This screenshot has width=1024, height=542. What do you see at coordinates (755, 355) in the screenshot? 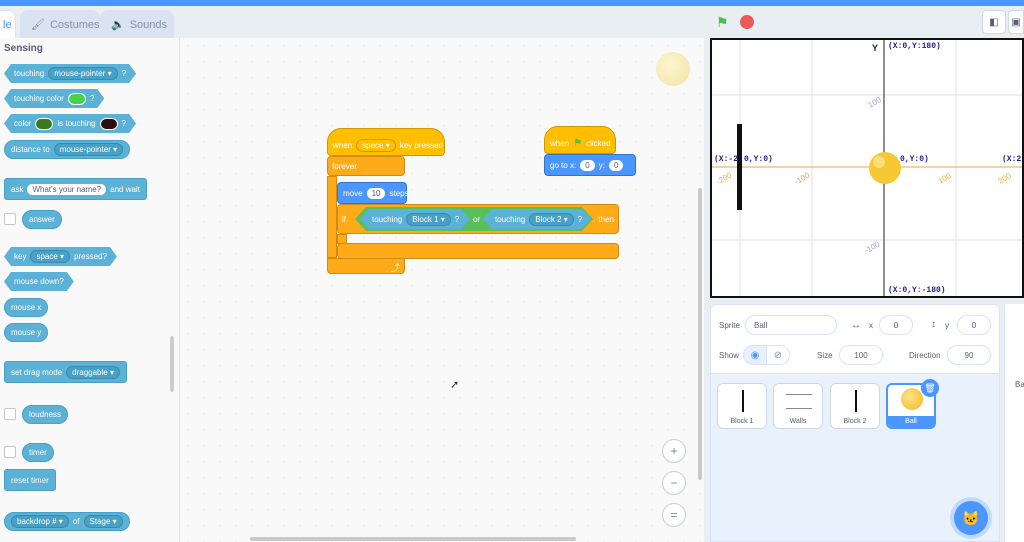
I see `show-visible-button: ◉` at bounding box center [755, 355].